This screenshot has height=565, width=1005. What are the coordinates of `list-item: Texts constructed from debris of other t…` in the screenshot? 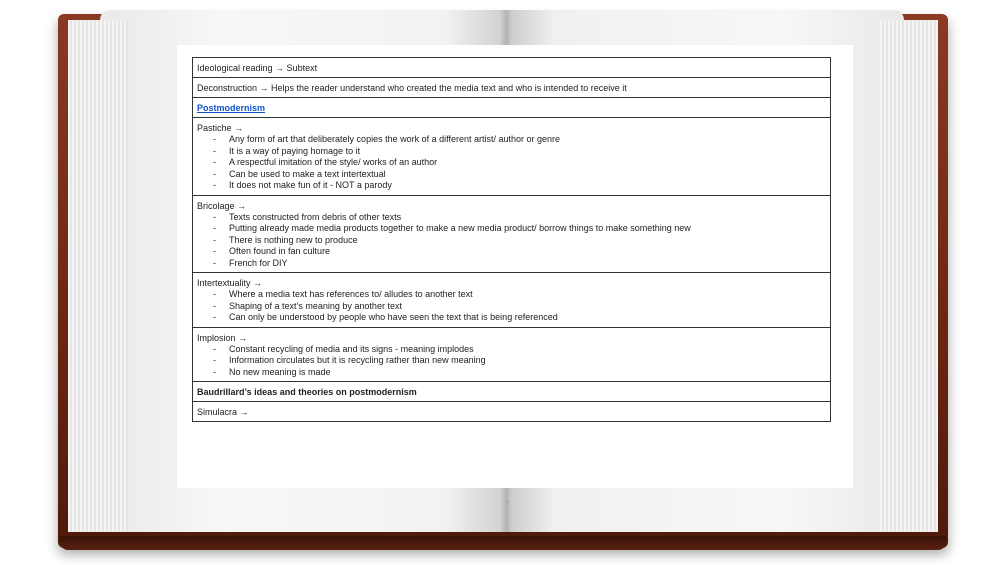 It's located at (519, 218).